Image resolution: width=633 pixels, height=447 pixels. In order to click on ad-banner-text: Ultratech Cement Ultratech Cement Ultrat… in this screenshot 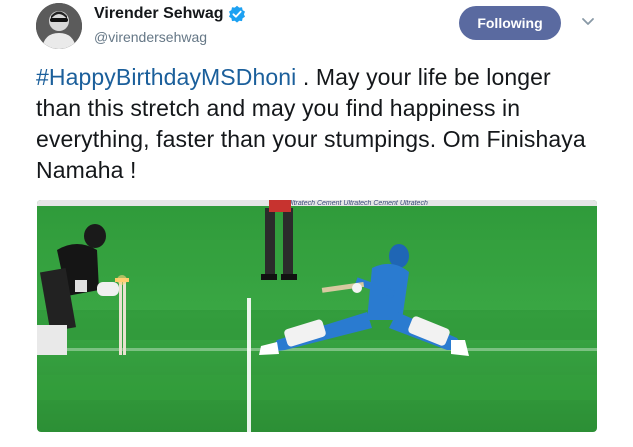, I will do `click(357, 203)`.